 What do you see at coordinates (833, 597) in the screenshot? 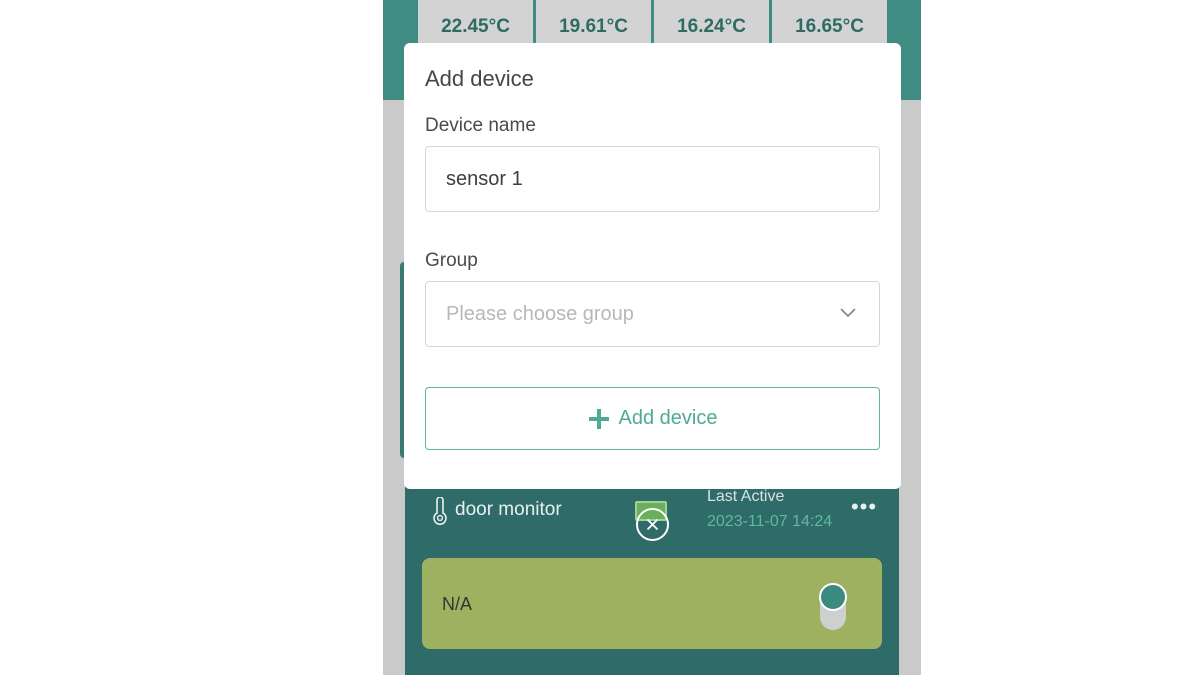
I see `toggle-knob` at bounding box center [833, 597].